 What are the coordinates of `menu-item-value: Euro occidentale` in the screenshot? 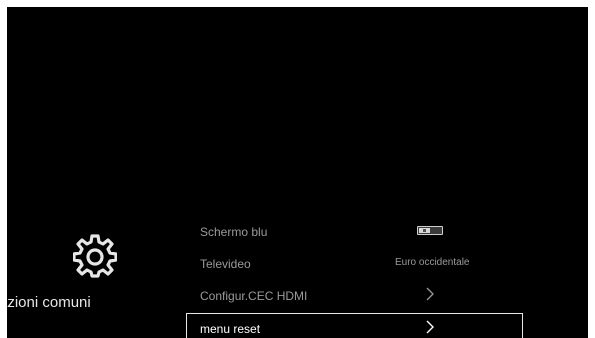 It's located at (432, 262).